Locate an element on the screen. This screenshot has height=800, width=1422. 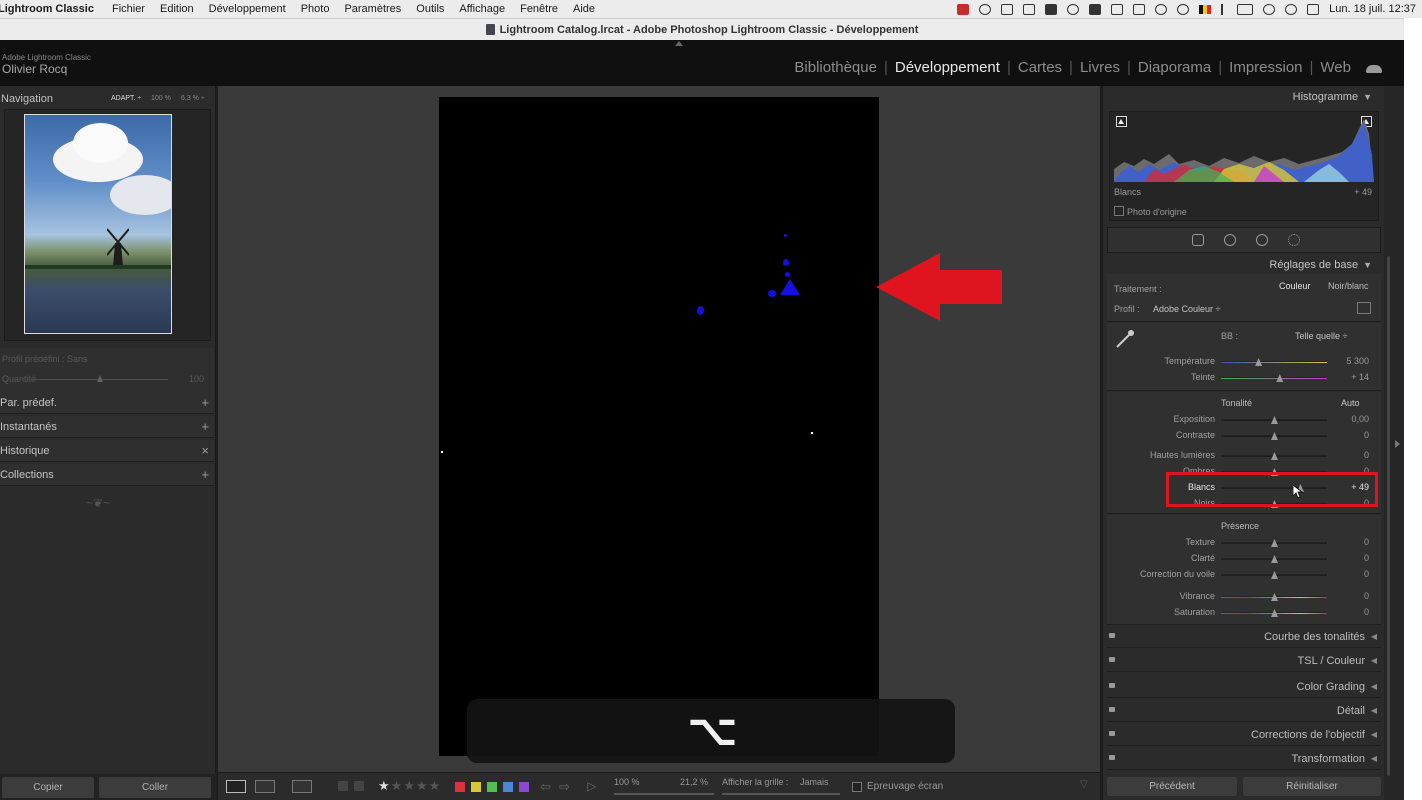
menu-aide: Aide is located at coordinates (584, 9).